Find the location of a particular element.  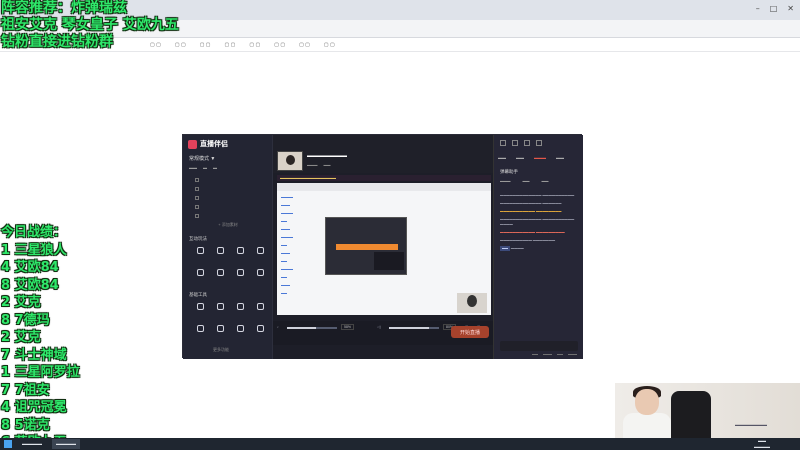

more-functions-button: 更多功能 is located at coordinates (221, 350).